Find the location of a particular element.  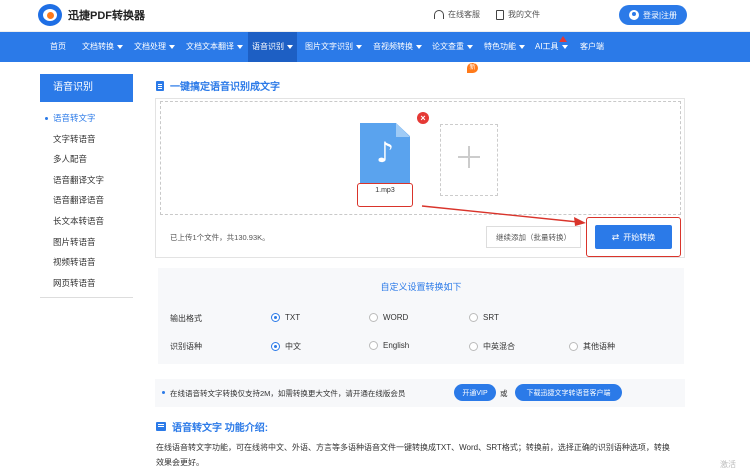

top-links: 在线客服 我的文件 is located at coordinates (487, 14).